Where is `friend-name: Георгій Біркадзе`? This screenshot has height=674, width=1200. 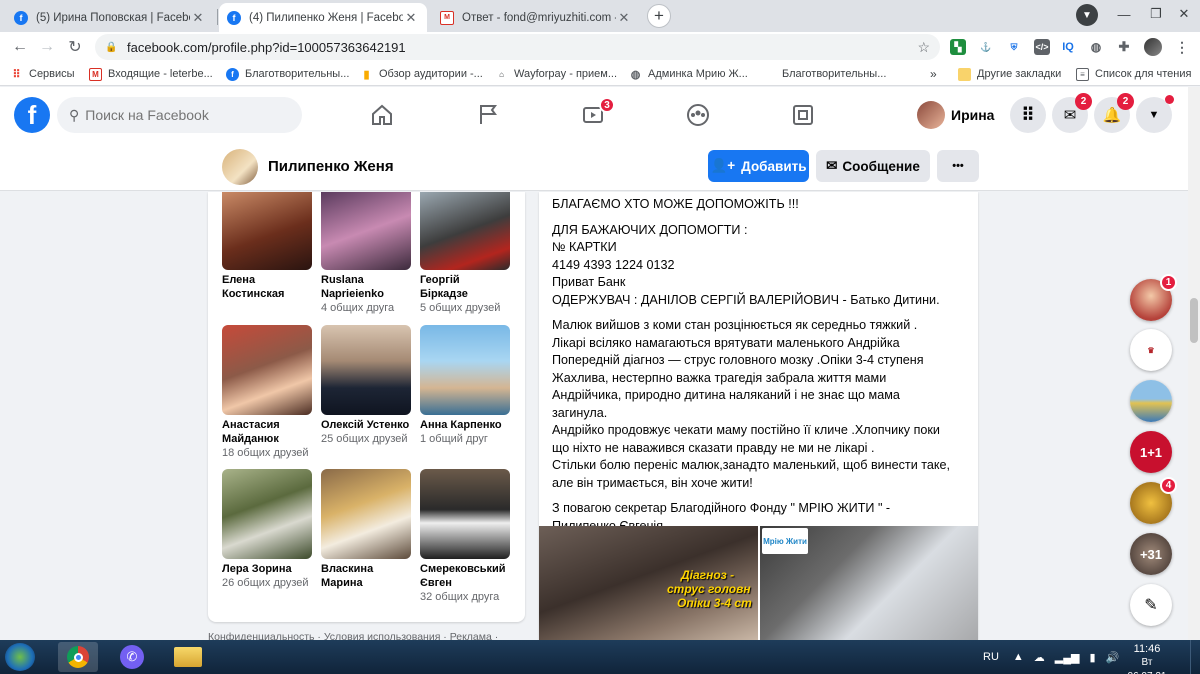
friend-name: Георгій Біркадзе is located at coordinates (465, 287).